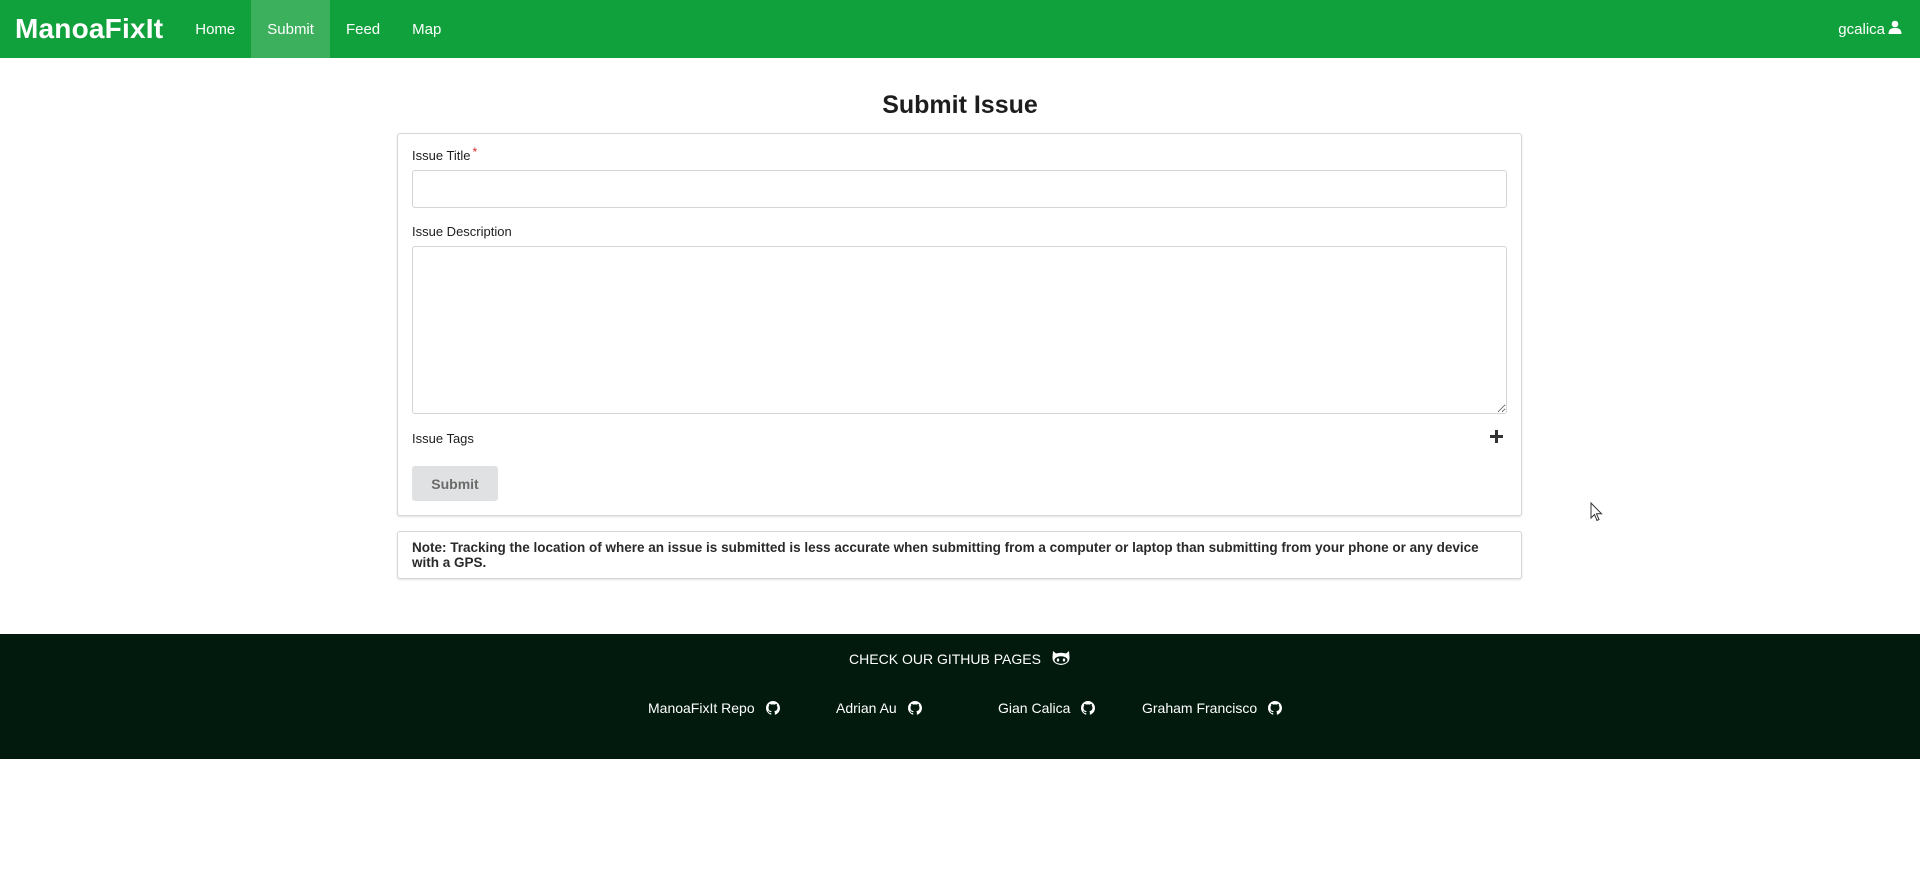  Describe the element at coordinates (1034, 708) in the screenshot. I see `footer-link-label: Gian Calica` at that location.